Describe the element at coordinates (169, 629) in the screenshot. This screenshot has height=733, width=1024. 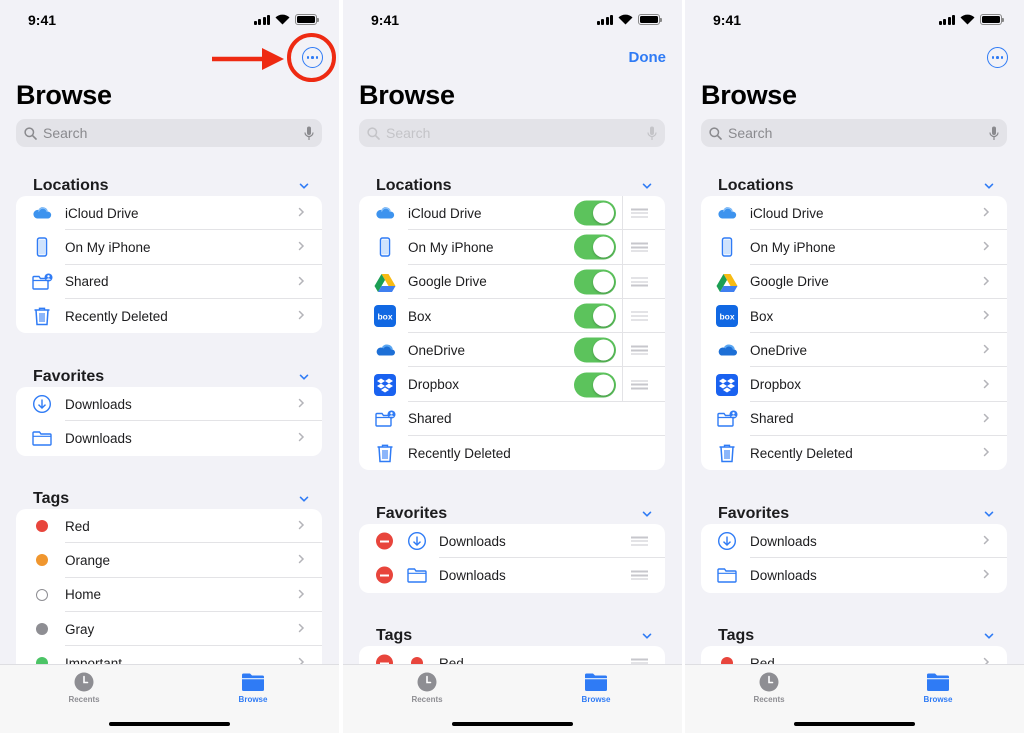
I see `list-item: Gray` at that location.